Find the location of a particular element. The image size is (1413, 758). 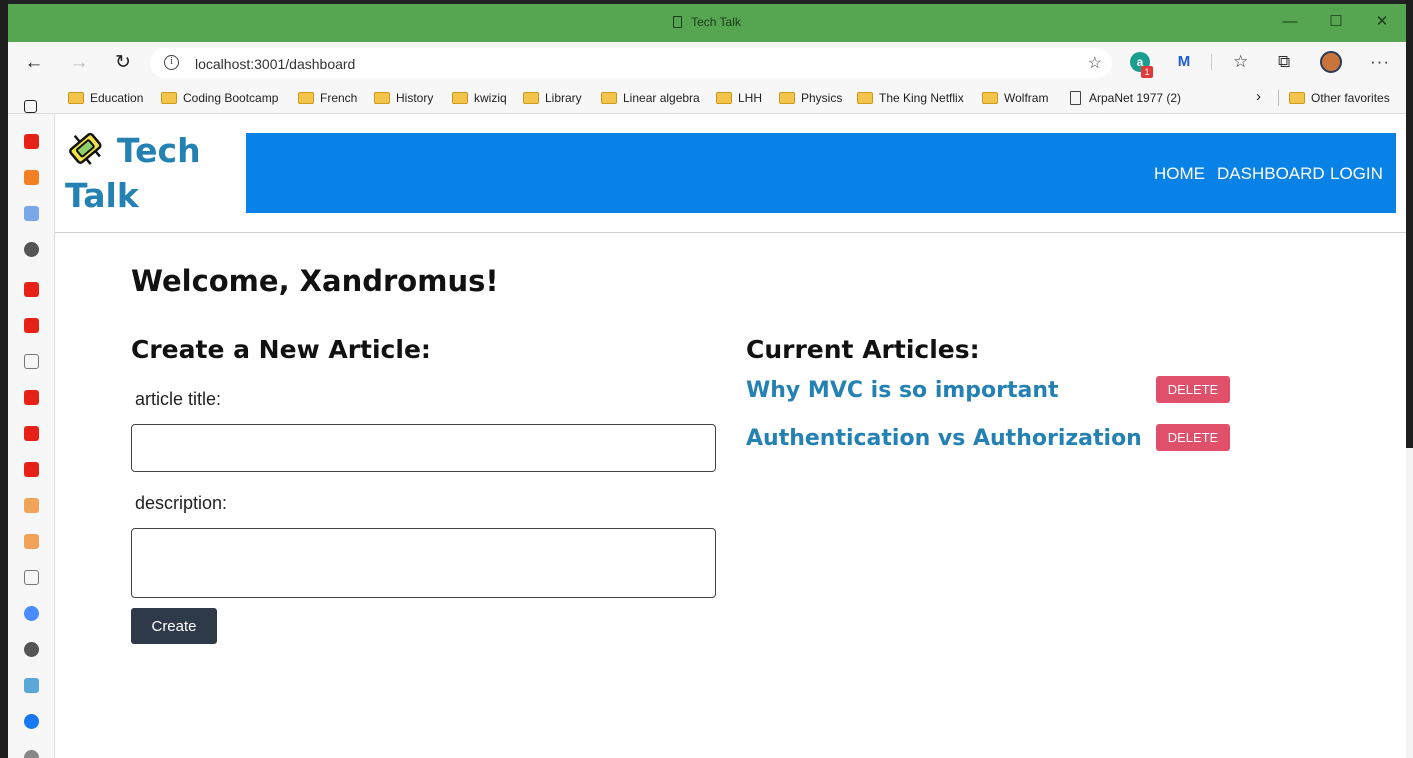

vertical-tab-strip is located at coordinates (31, 429).